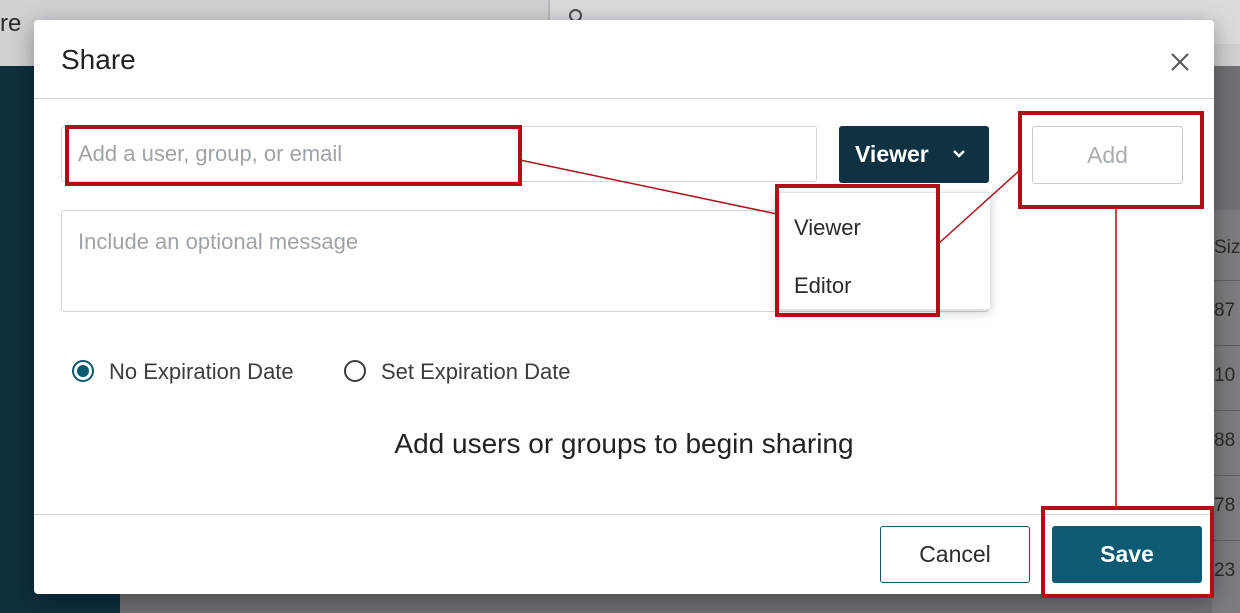 This screenshot has width=1240, height=613. What do you see at coordinates (624, 59) in the screenshot?
I see `dialog-header: Share` at bounding box center [624, 59].